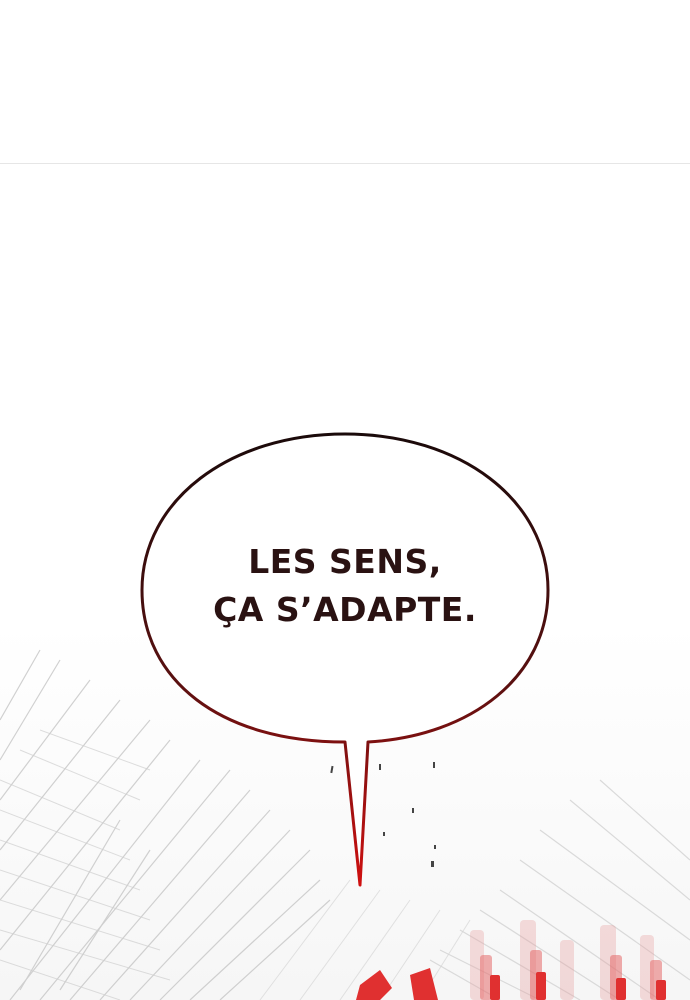  Describe the element at coordinates (383, 814) in the screenshot. I see `debris-specks` at that location.